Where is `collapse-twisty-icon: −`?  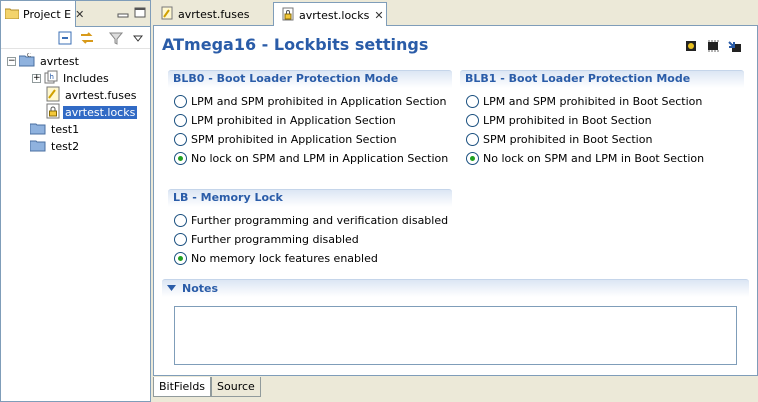 collapse-twisty-icon: − is located at coordinates (11, 61).